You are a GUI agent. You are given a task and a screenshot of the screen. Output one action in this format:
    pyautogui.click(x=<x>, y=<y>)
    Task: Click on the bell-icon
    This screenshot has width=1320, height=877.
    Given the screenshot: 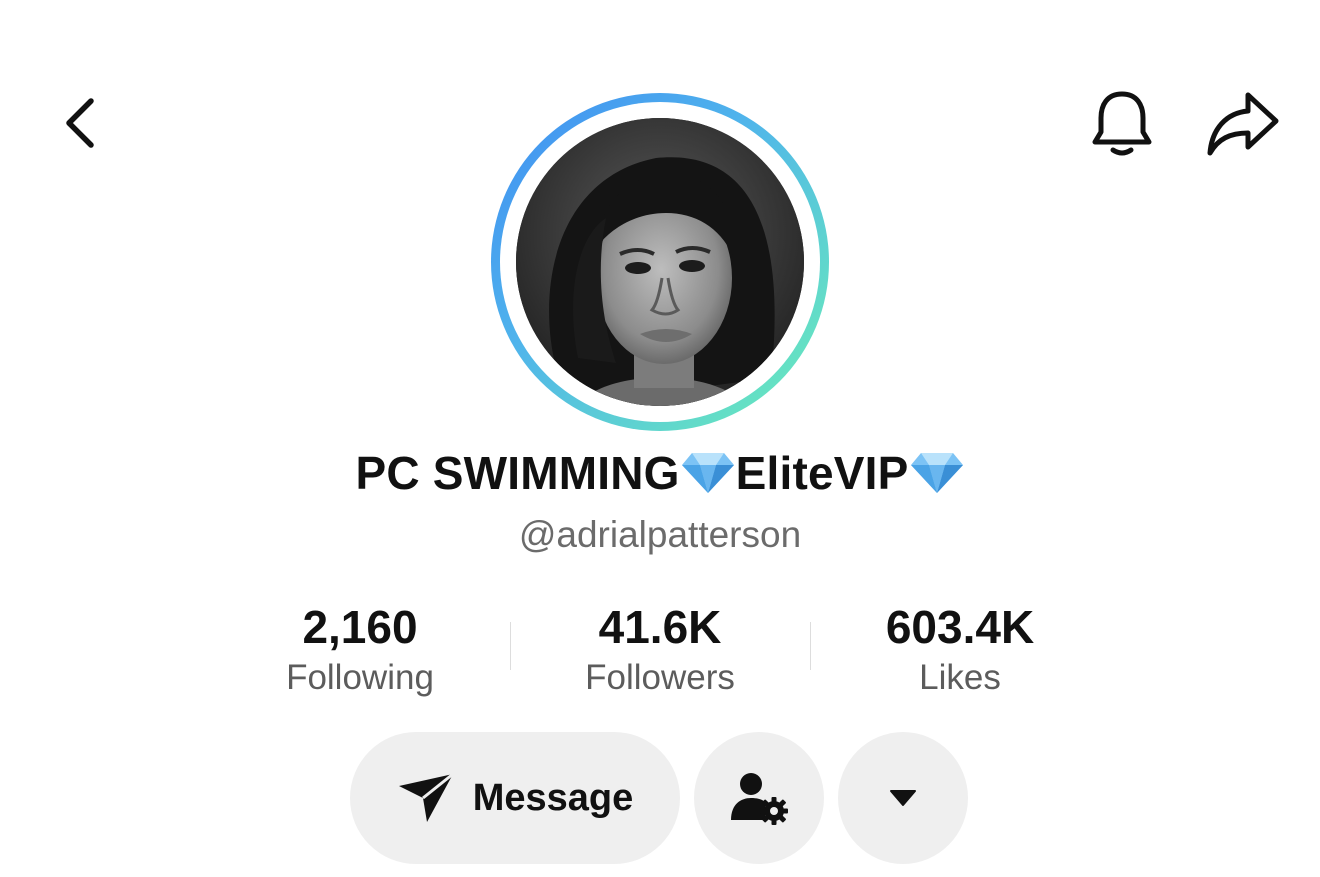 What is the action you would take?
    pyautogui.click(x=1122, y=123)
    